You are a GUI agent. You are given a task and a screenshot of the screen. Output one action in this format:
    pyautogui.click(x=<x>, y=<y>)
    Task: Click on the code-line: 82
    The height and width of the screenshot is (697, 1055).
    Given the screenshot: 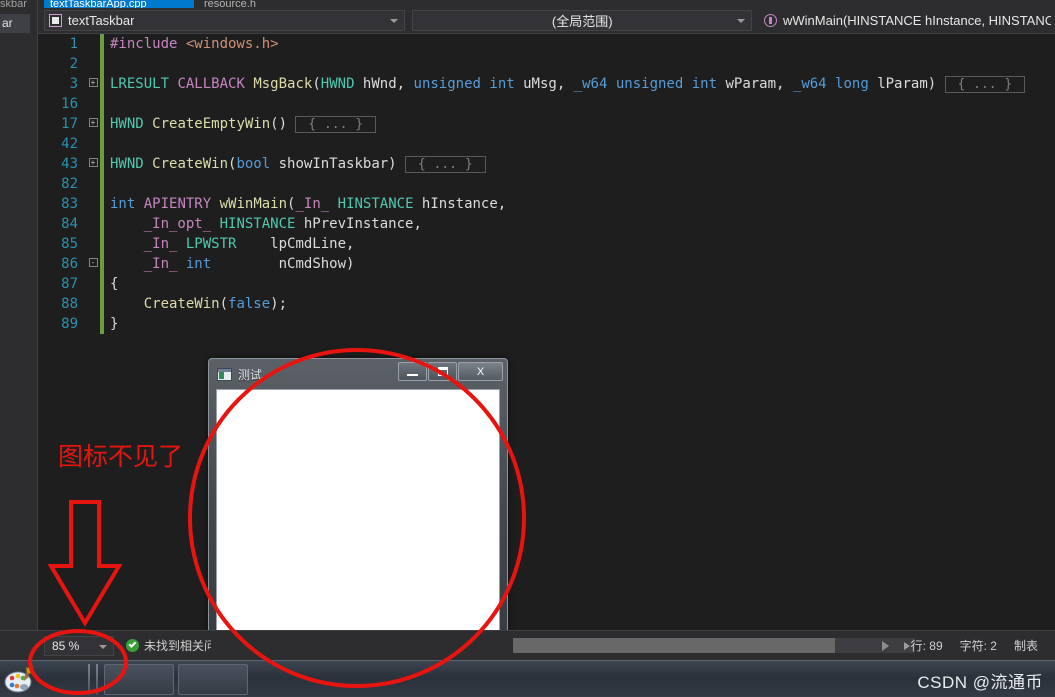 What is the action you would take?
    pyautogui.click(x=546, y=184)
    